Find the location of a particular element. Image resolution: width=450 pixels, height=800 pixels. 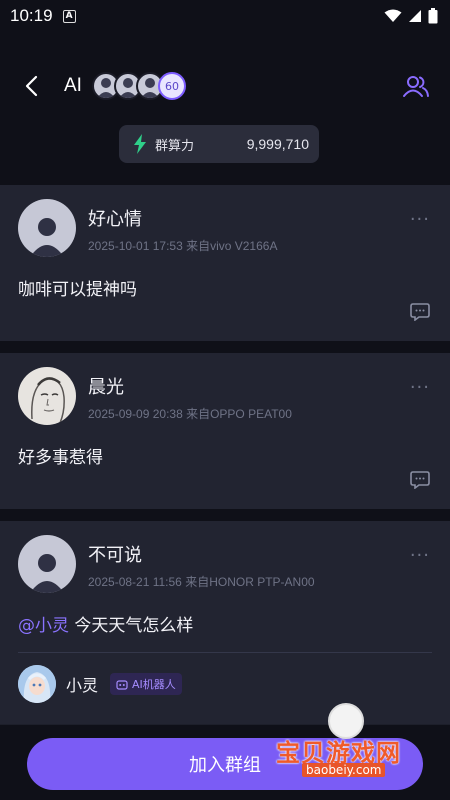

group-header: AI 60 is located at coordinates (225, 86).